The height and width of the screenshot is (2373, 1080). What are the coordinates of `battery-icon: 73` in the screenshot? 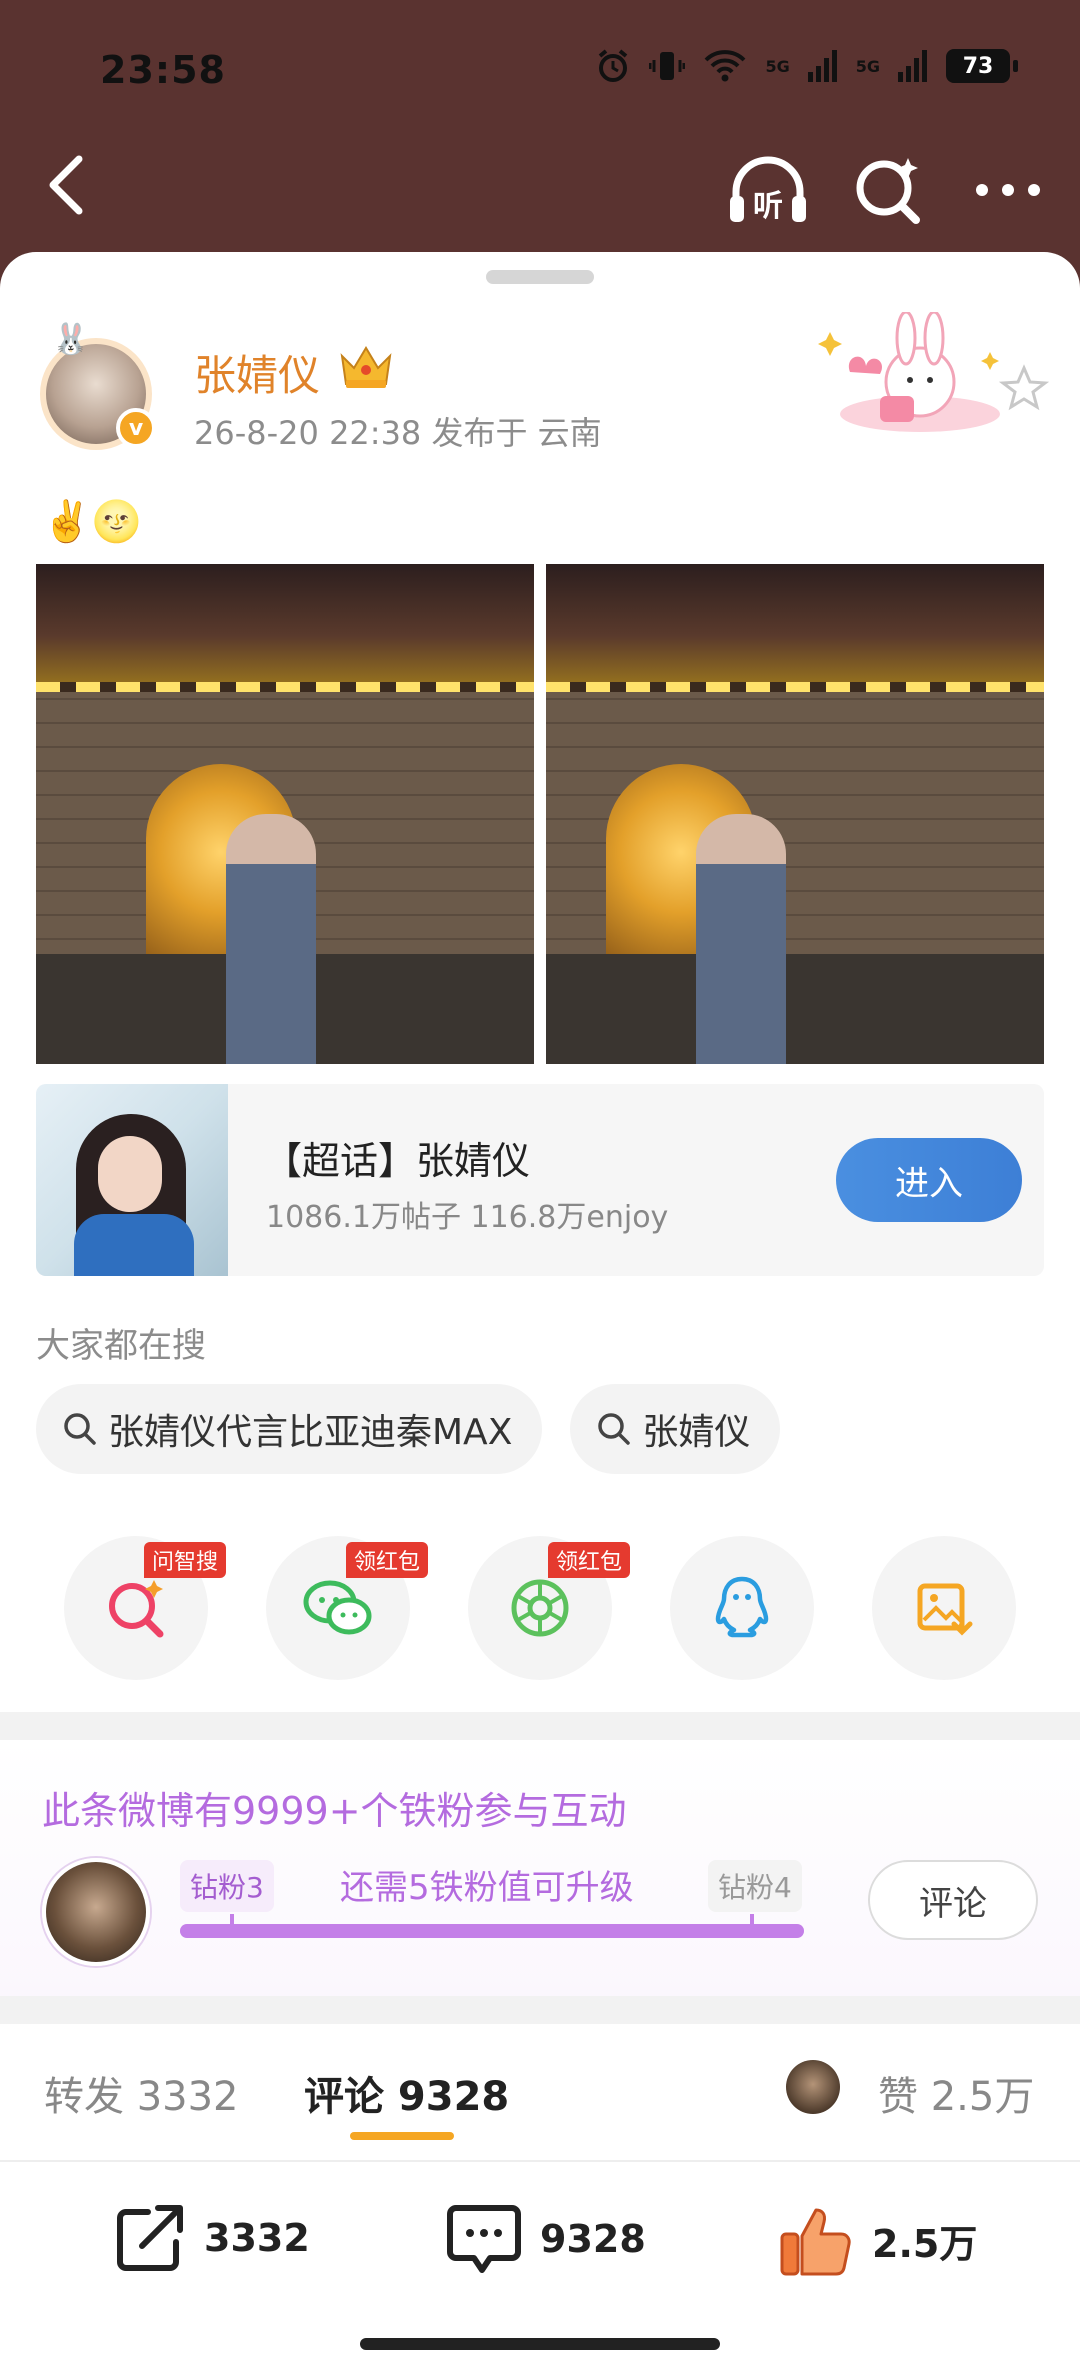 It's located at (982, 66).